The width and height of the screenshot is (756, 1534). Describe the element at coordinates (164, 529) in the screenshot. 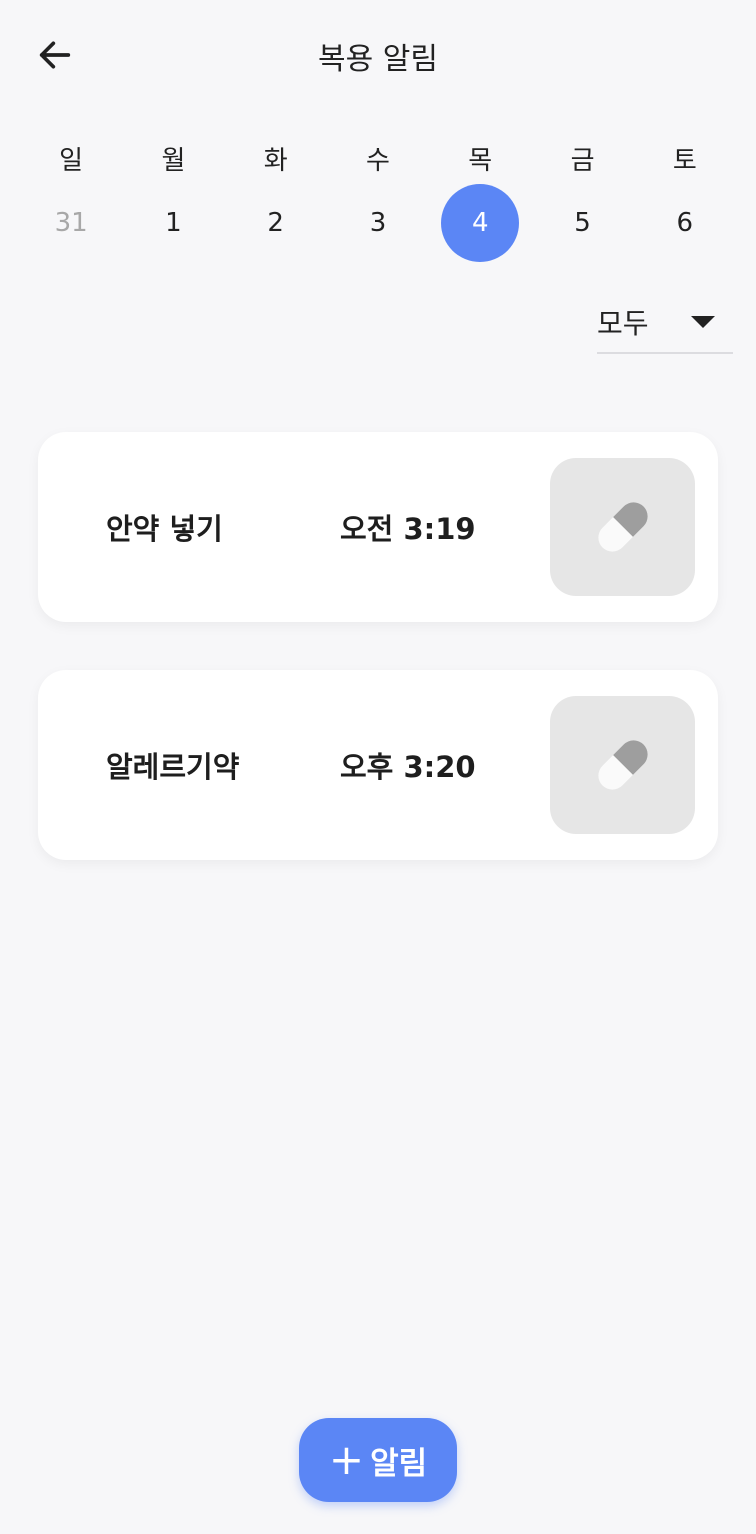

I see `alarm-name: 안약 넣기` at that location.